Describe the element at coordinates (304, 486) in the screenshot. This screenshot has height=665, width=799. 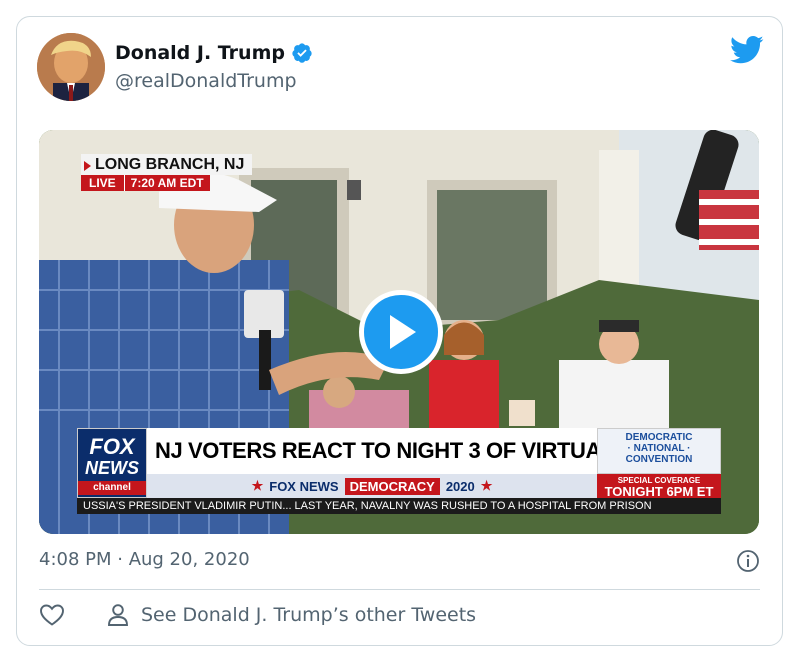
I see `subbar-brand: FOX NEWS` at that location.